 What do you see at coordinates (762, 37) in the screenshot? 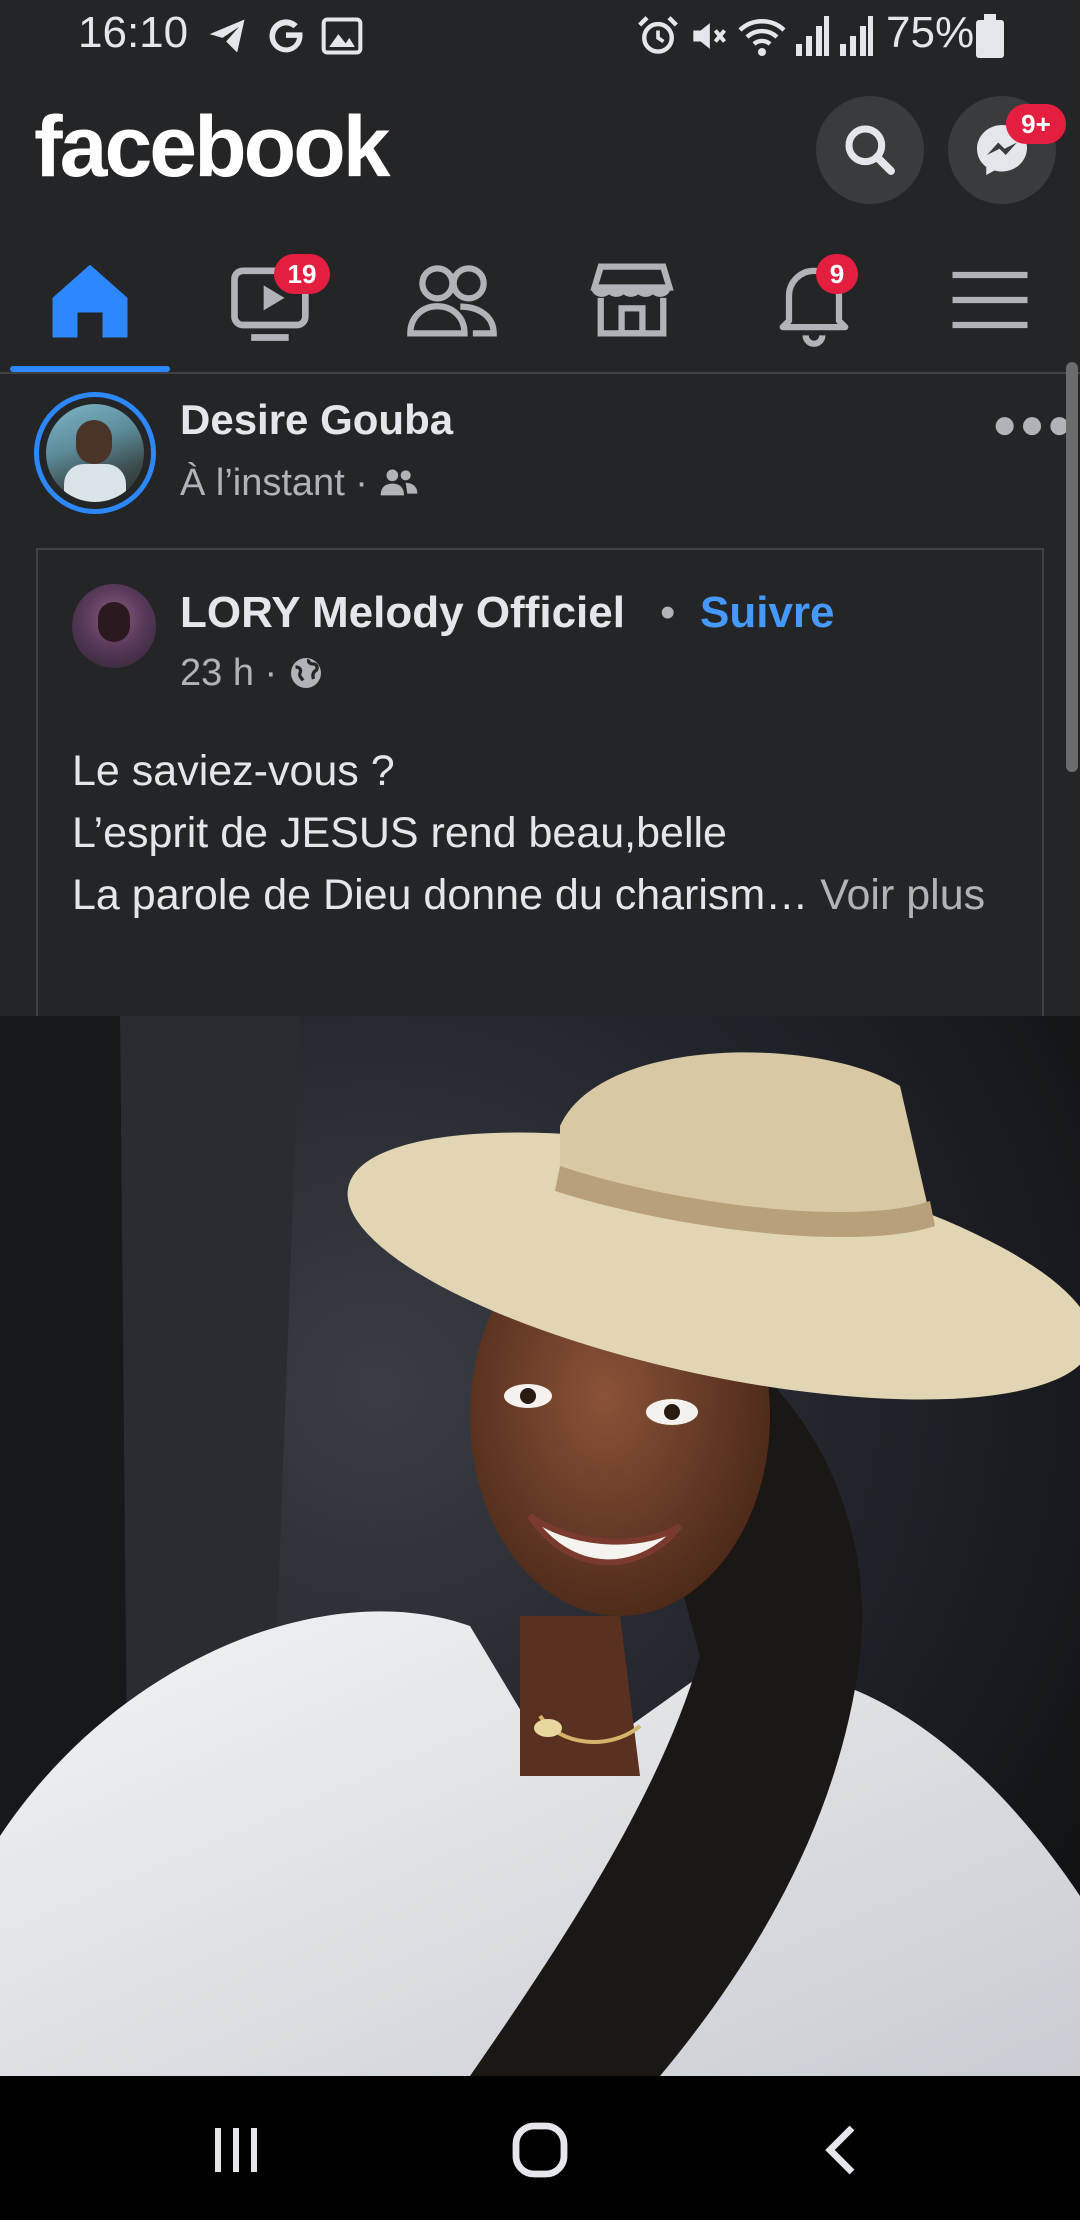
I see `wifi-icon` at bounding box center [762, 37].